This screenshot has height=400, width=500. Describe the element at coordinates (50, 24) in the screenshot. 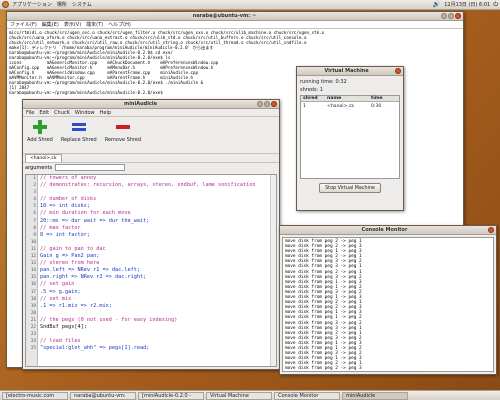

I see `terminal-menu-edit: 編集(E)` at that location.